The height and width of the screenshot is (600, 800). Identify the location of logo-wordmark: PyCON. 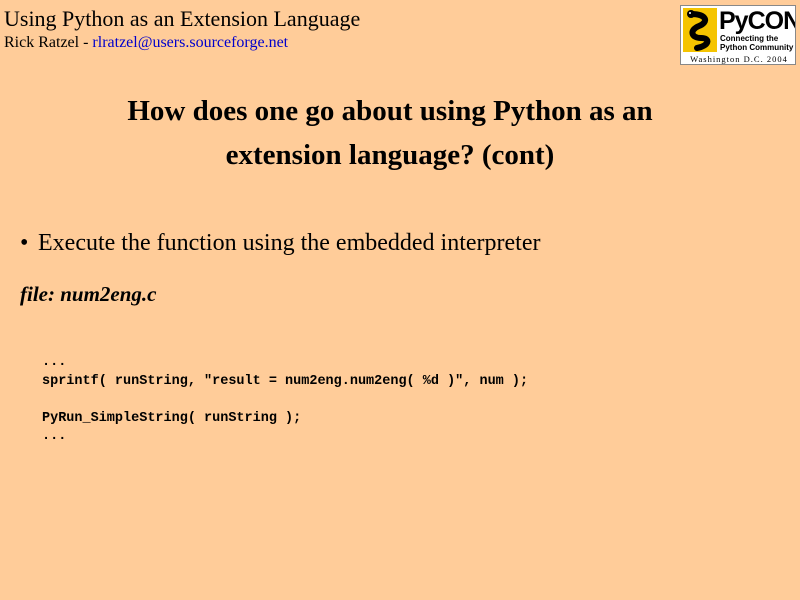
(757, 21).